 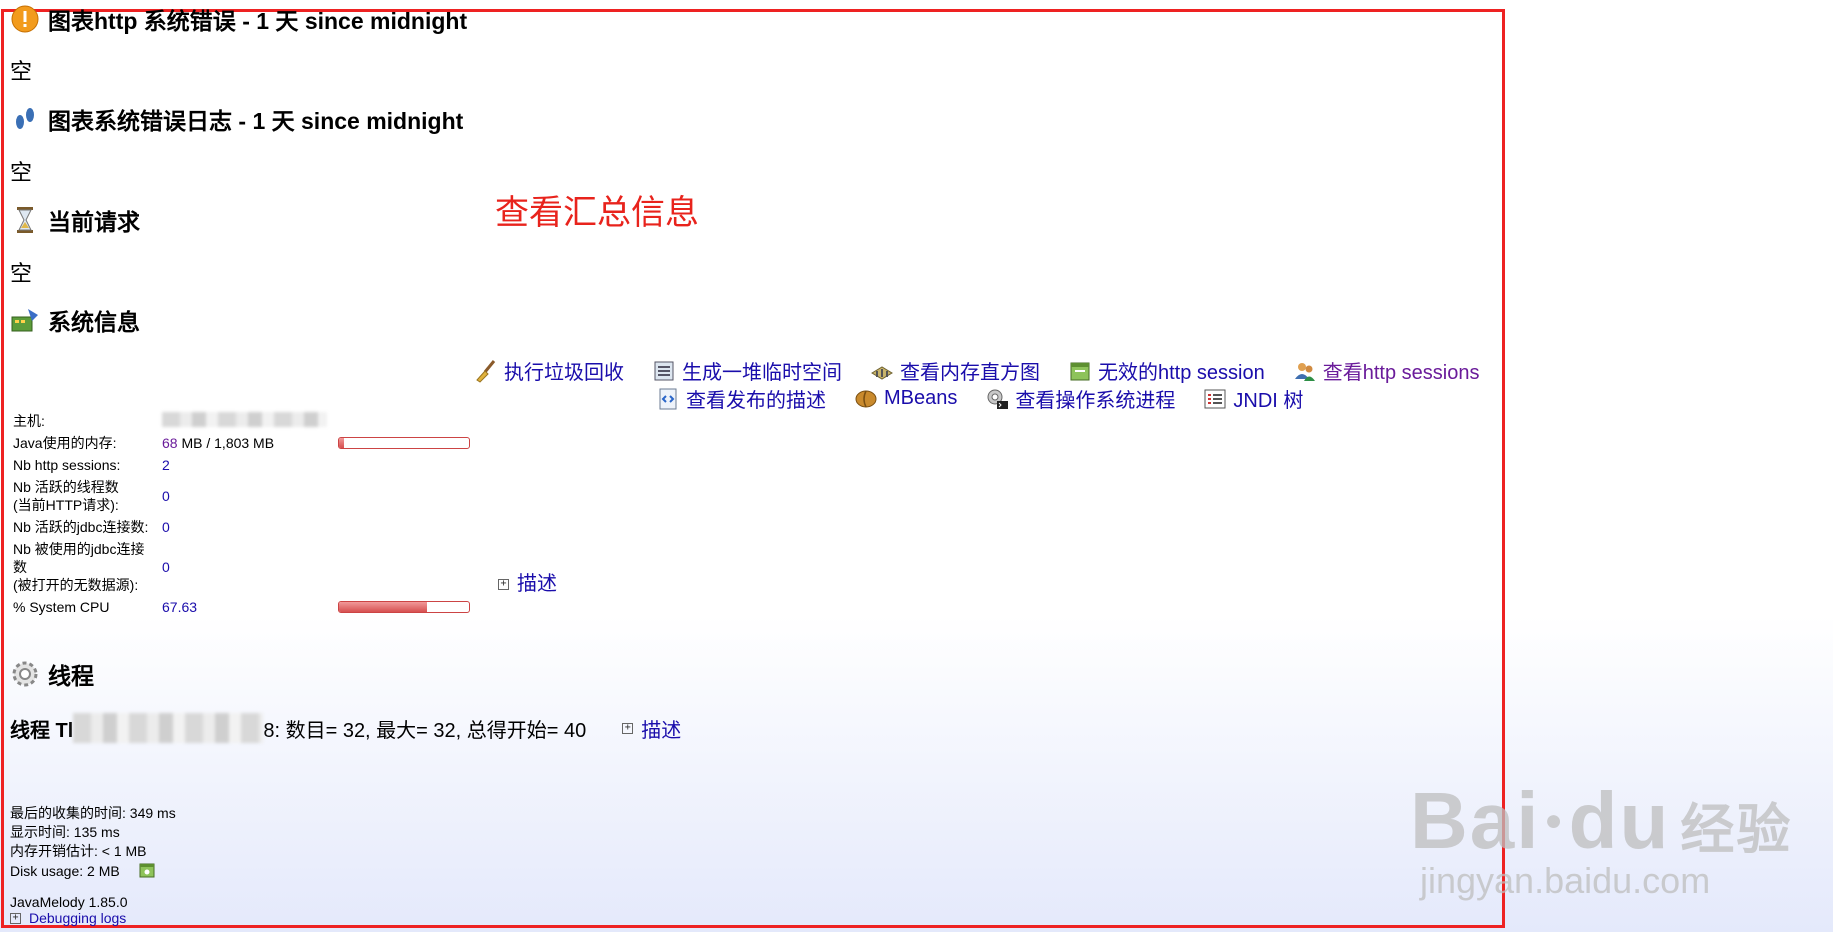 I want to click on mbeans-icon, so click(x=866, y=399).